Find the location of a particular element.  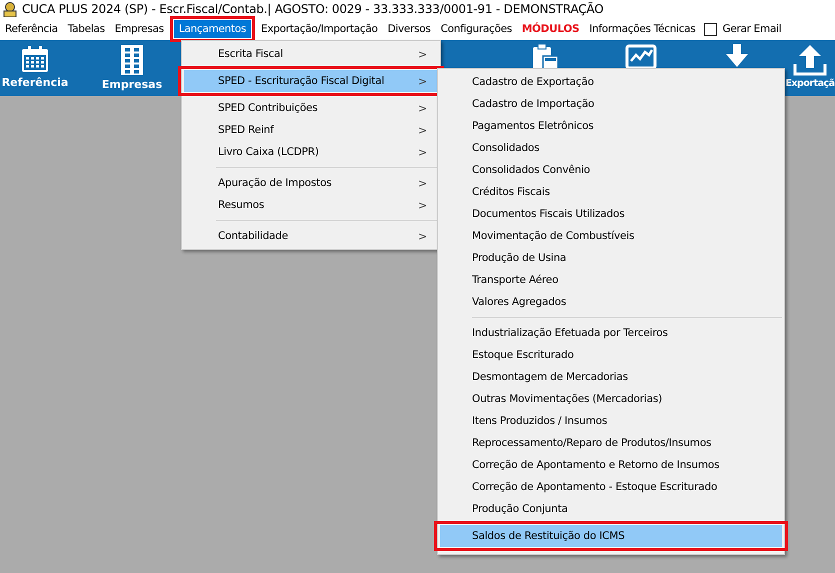

down-arrow-icon is located at coordinates (737, 56).